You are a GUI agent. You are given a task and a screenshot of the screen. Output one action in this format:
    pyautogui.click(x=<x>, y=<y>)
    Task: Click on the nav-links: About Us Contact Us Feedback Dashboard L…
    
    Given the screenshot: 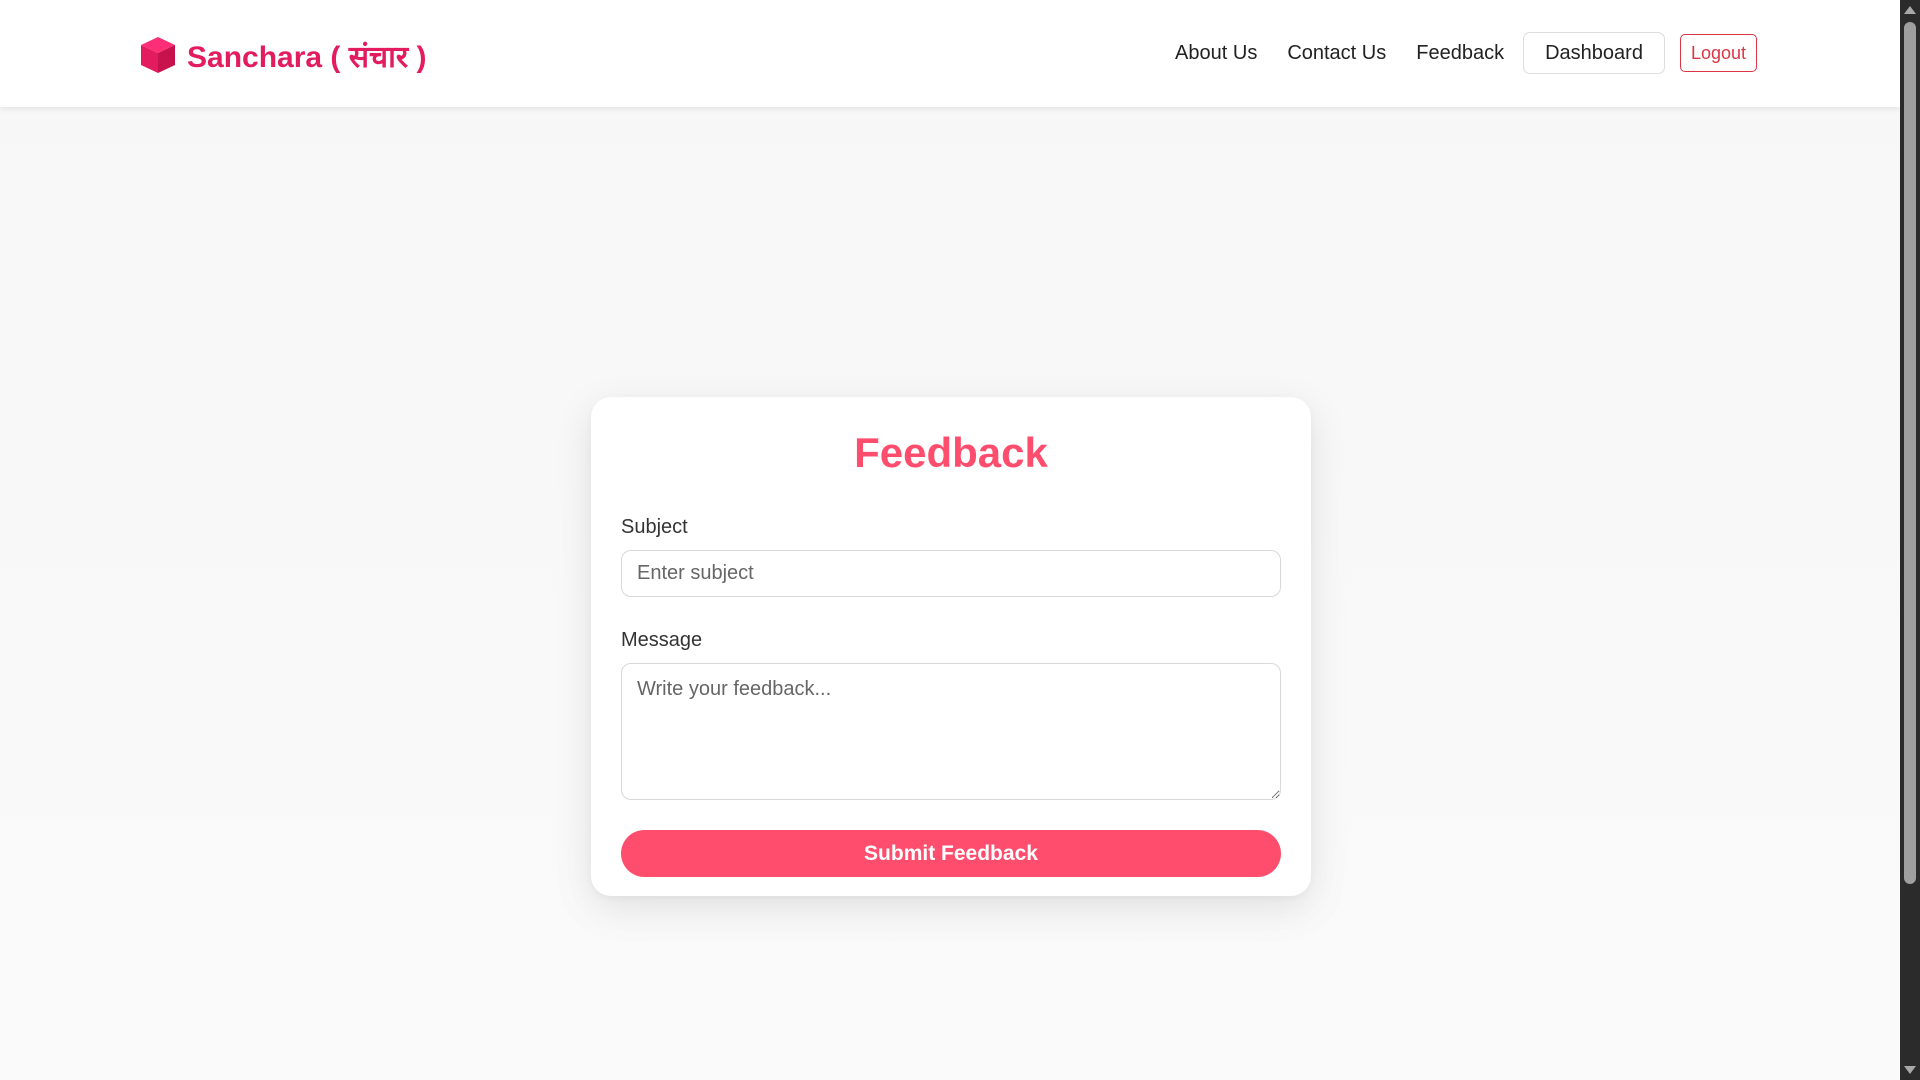 What is the action you would take?
    pyautogui.click(x=1466, y=53)
    